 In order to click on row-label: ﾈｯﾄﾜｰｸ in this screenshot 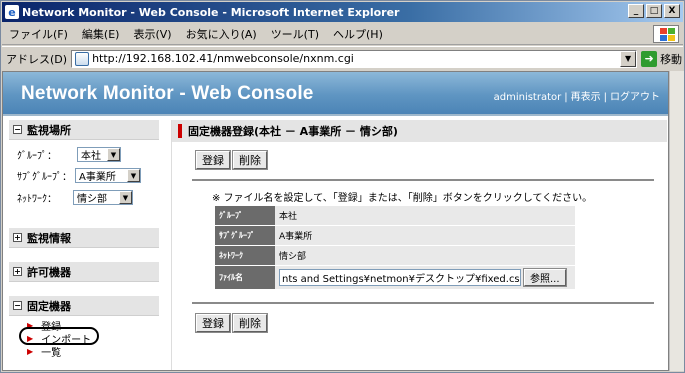, I will do `click(245, 256)`.